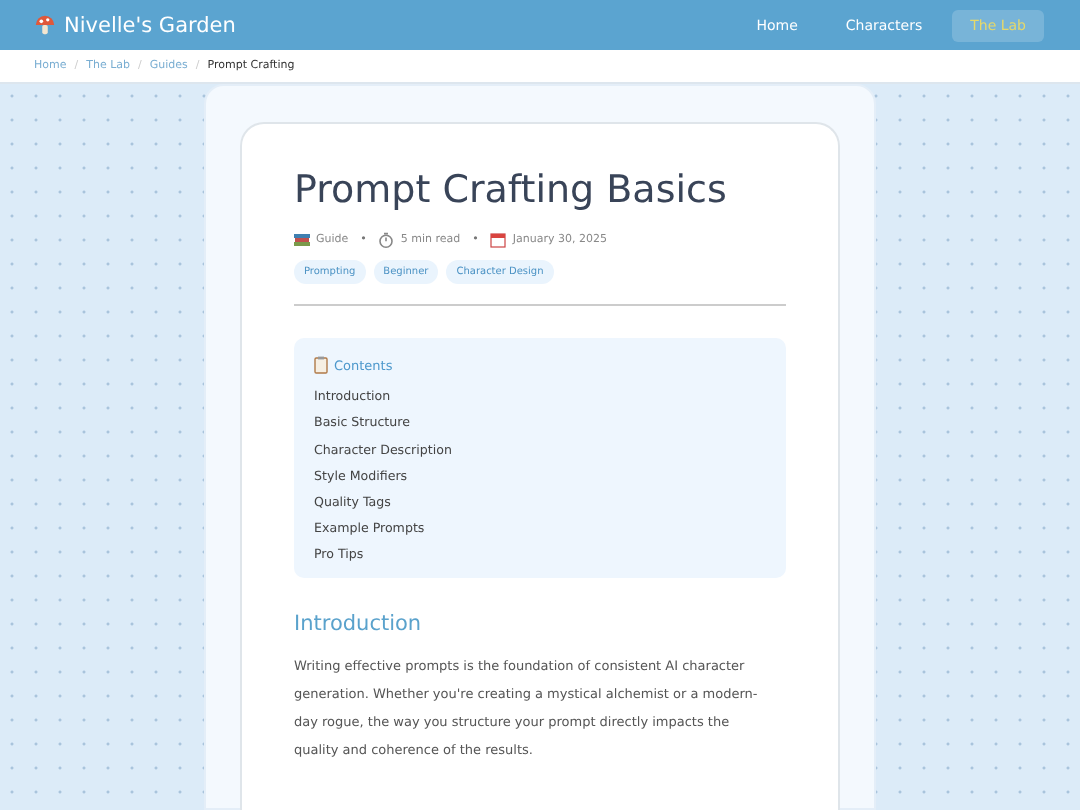 This screenshot has height=810, width=1080. I want to click on clipboard-icon, so click(321, 365).